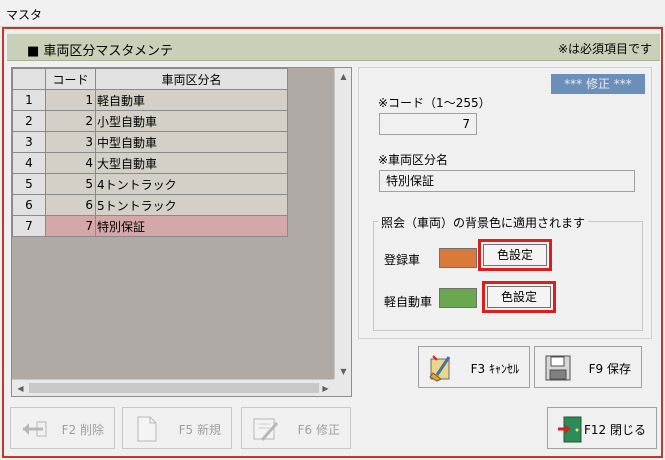 The height and width of the screenshot is (460, 665). What do you see at coordinates (82, 430) in the screenshot?
I see `delete-label: F2 削除` at bounding box center [82, 430].